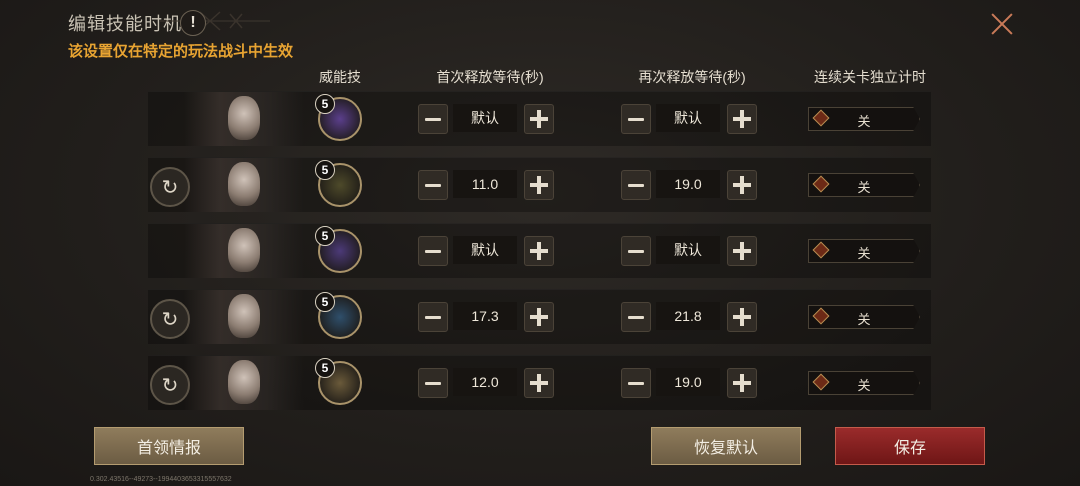  I want to click on hero-row: ↻ 5 17.3 21.8 关, so click(539, 316).